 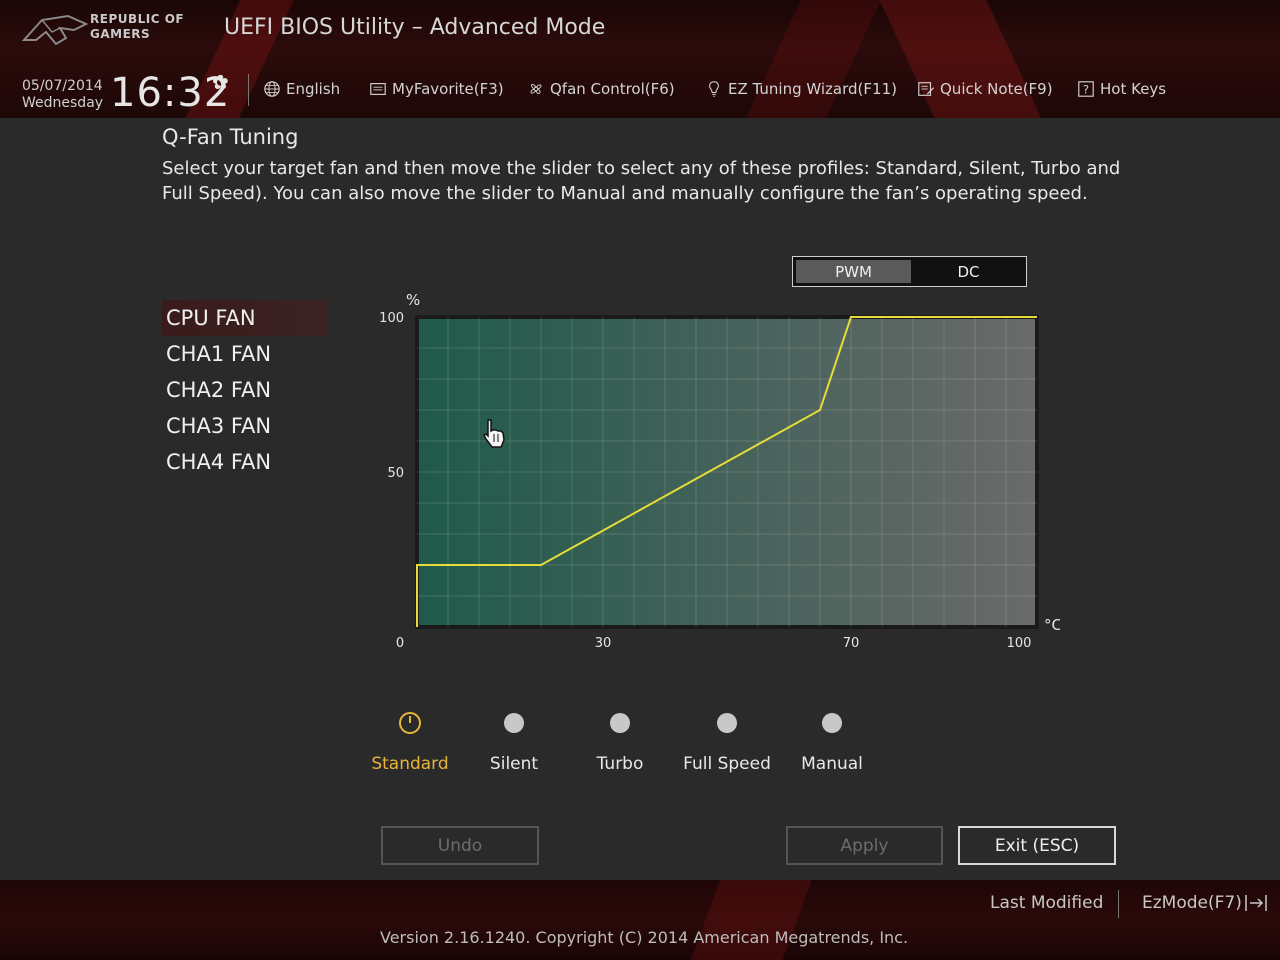 What do you see at coordinates (968, 271) in the screenshot?
I see `dc-option: DC` at bounding box center [968, 271].